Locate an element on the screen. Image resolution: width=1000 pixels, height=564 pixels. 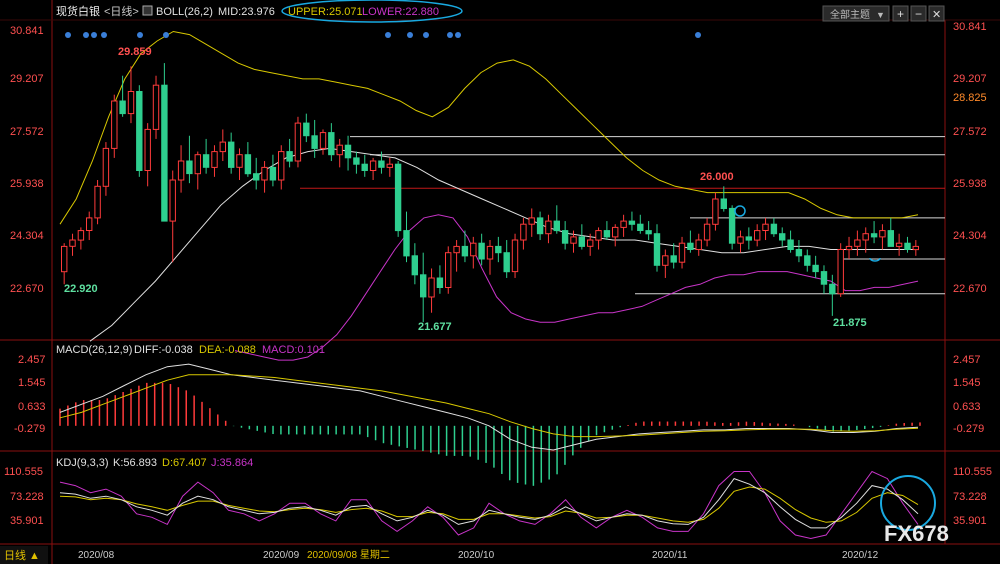
month-label: 2020/10 is located at coordinates (476, 555).